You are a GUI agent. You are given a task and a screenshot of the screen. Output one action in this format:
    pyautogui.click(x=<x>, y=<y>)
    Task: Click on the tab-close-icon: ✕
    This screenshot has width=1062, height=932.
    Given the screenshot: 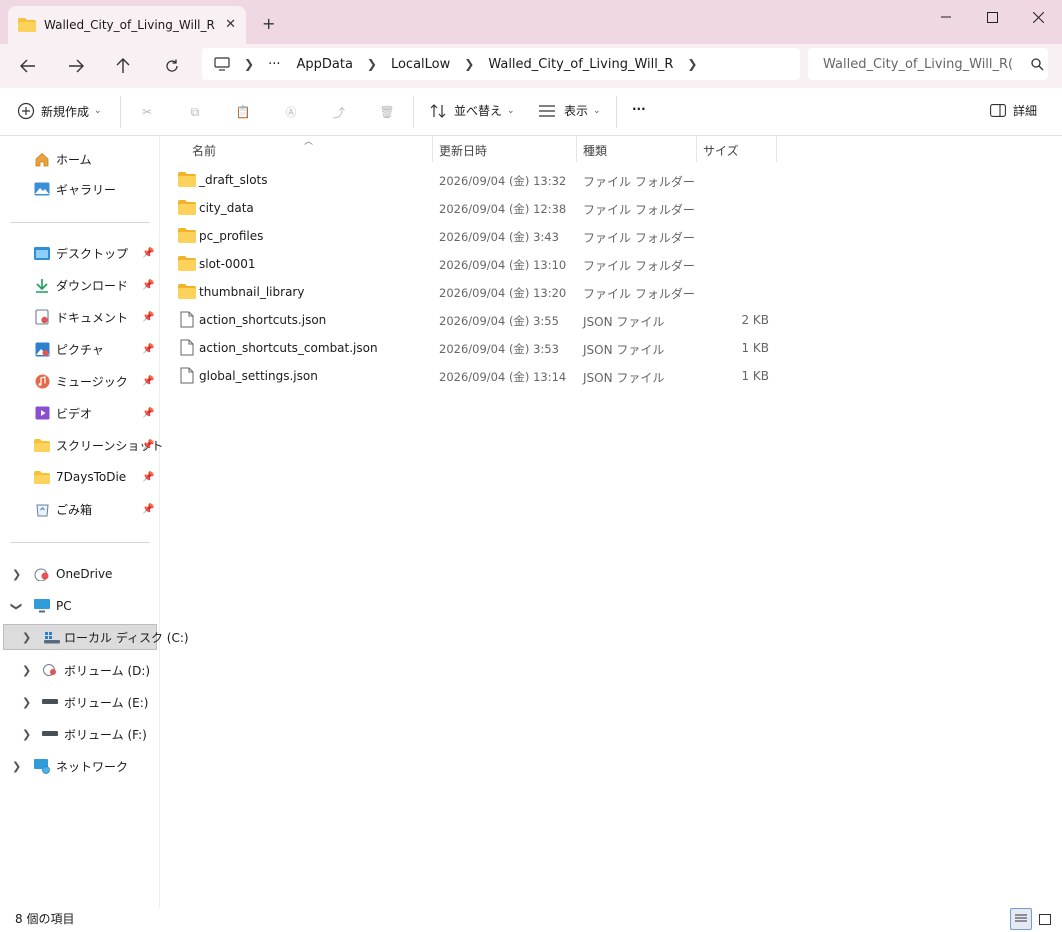 What is the action you would take?
    pyautogui.click(x=230, y=24)
    